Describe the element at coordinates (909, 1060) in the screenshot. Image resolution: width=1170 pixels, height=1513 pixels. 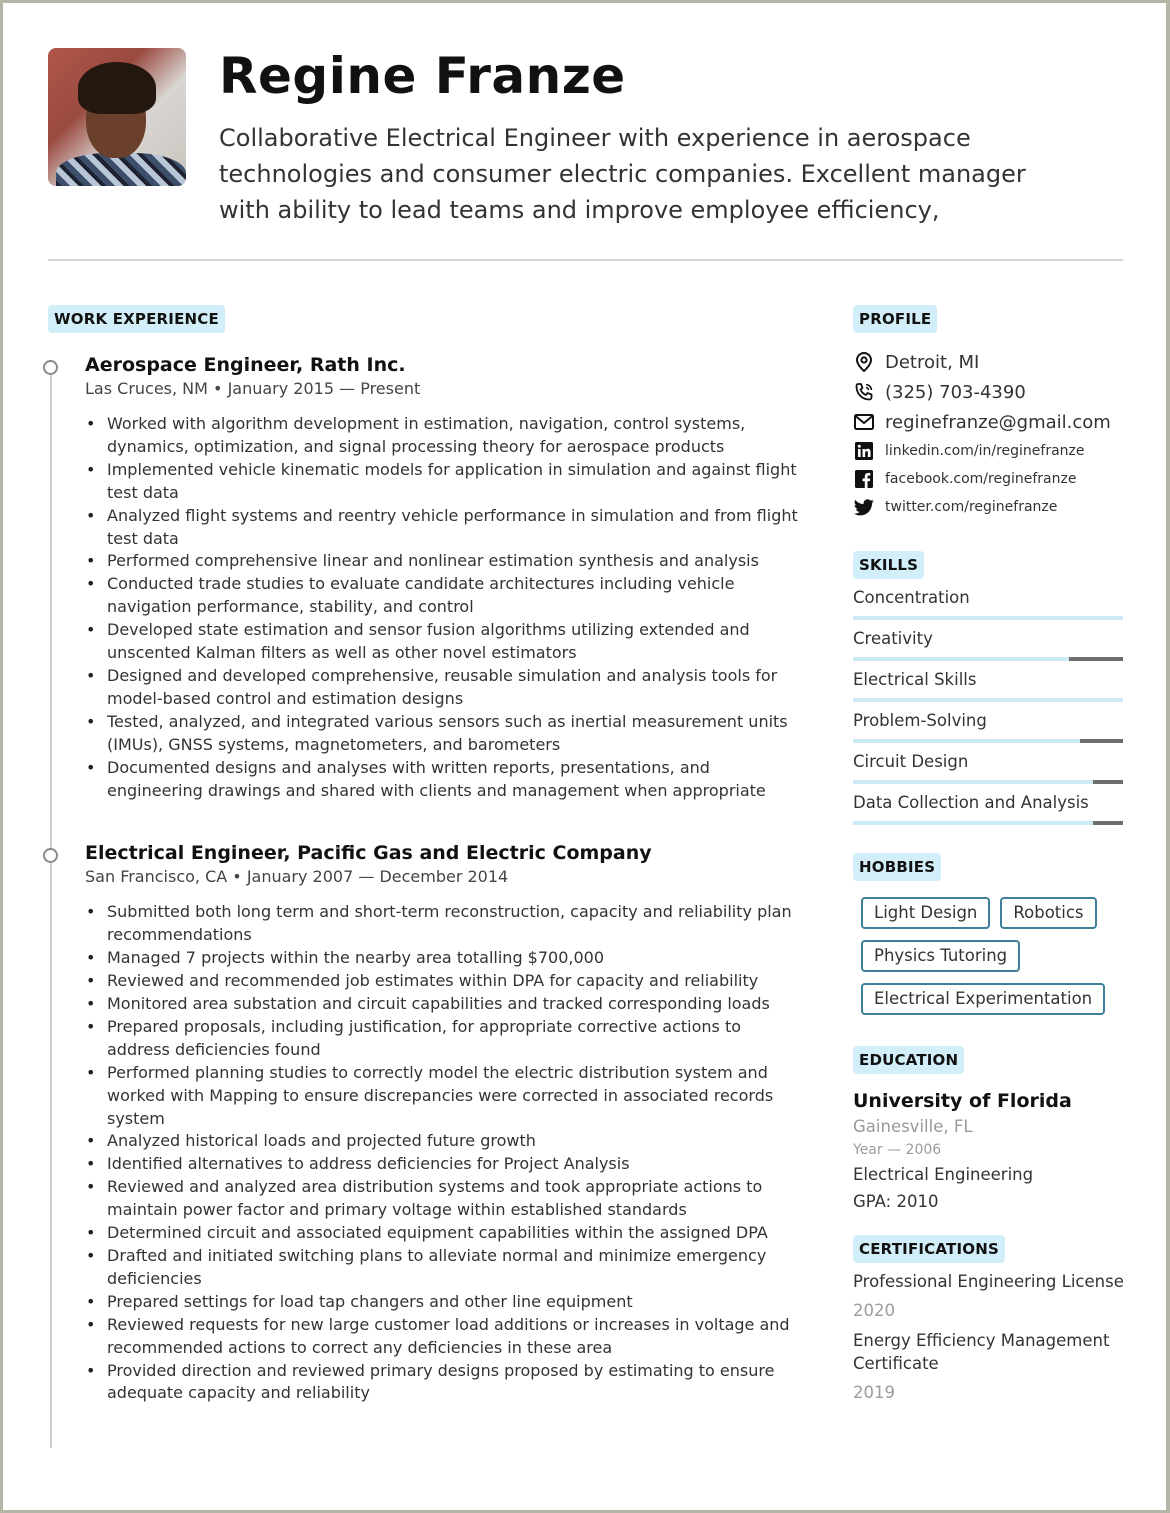
I see `education-heading: EDUCATION` at that location.